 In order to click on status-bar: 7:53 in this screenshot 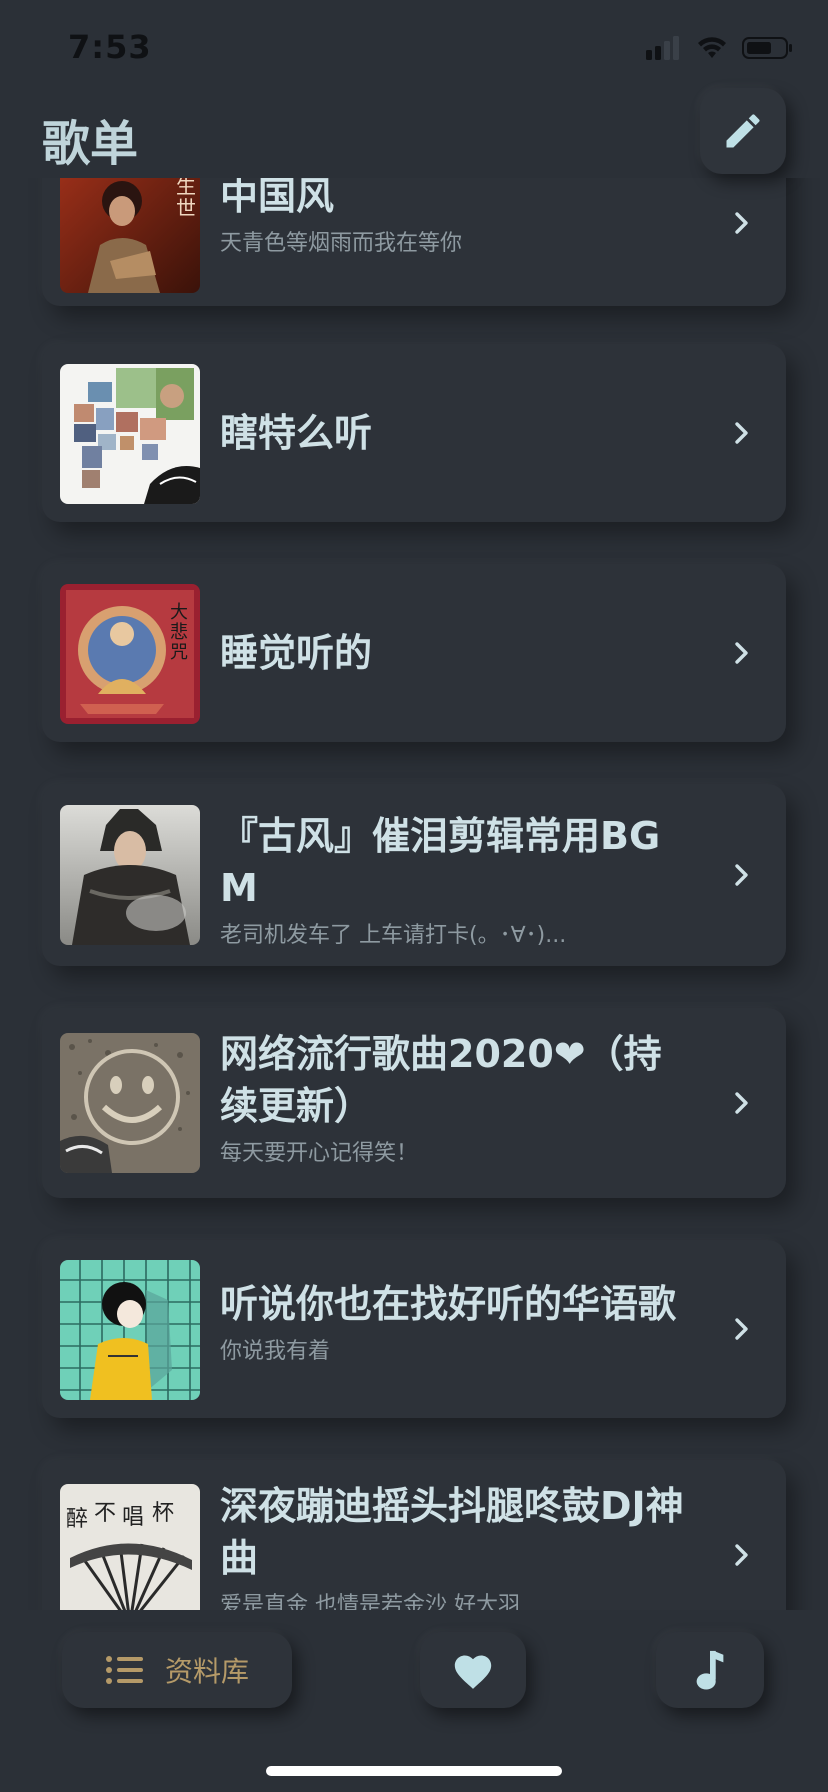, I will do `click(414, 50)`.